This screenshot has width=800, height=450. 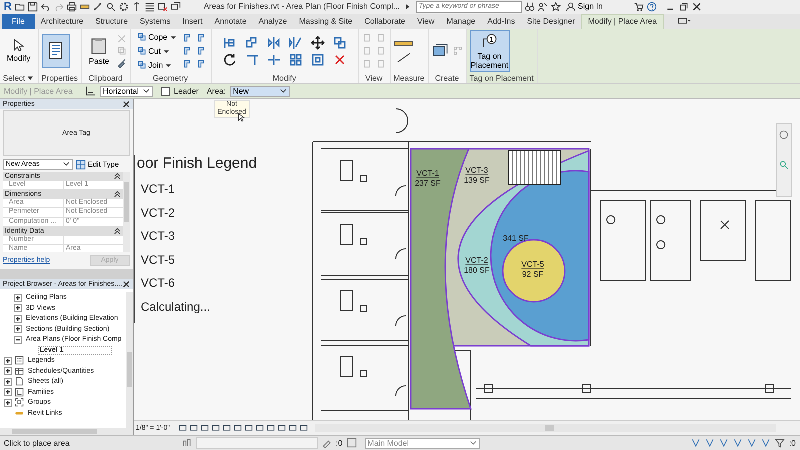 What do you see at coordinates (170, 78) in the screenshot?
I see `panel-label: Geometry` at bounding box center [170, 78].